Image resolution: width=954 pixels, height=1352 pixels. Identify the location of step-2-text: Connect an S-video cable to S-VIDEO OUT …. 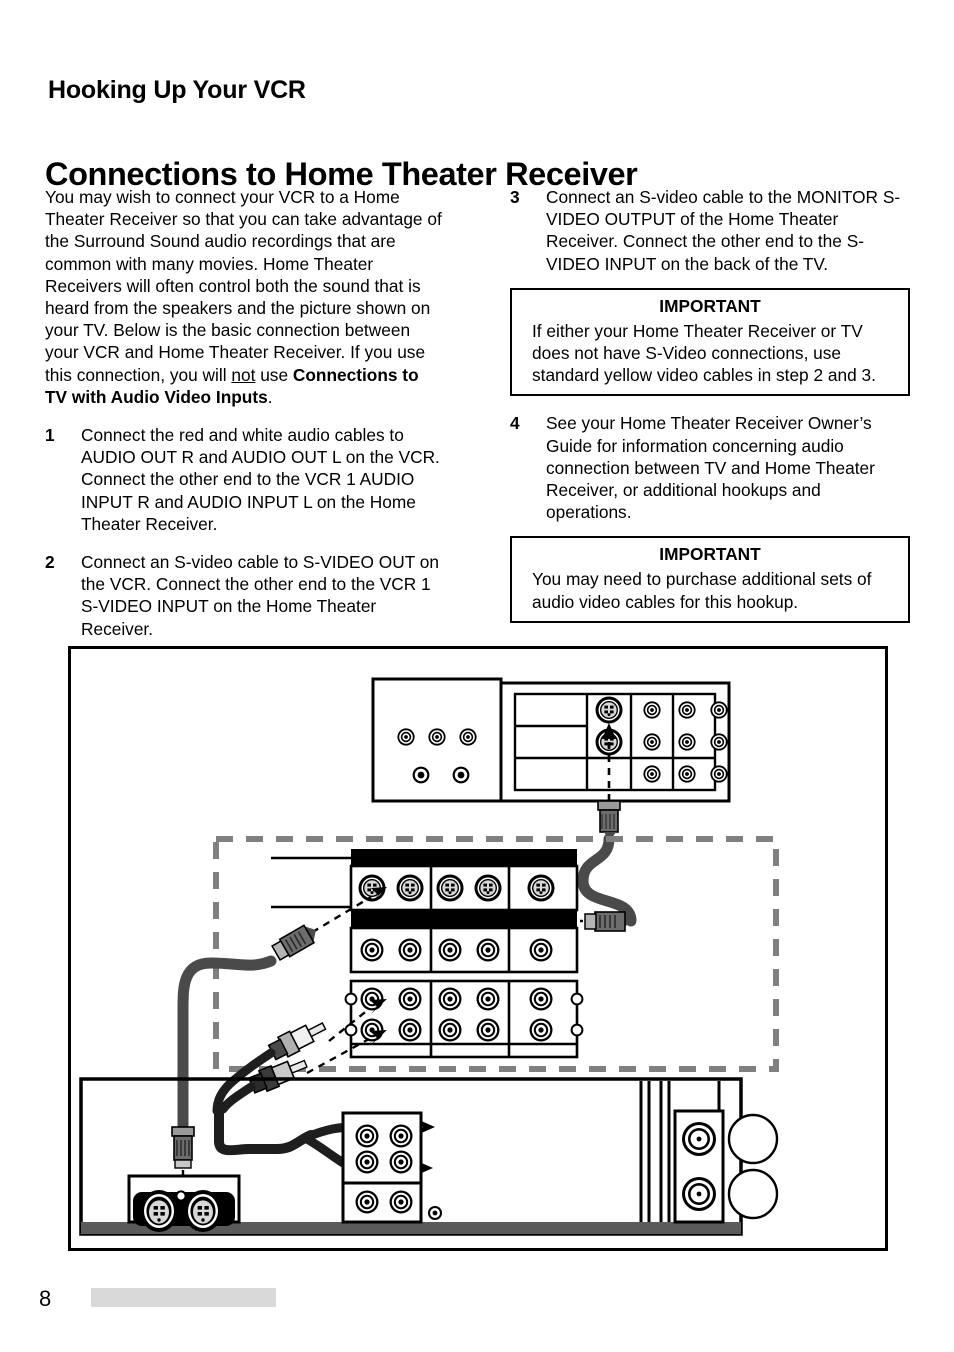
(260, 595).